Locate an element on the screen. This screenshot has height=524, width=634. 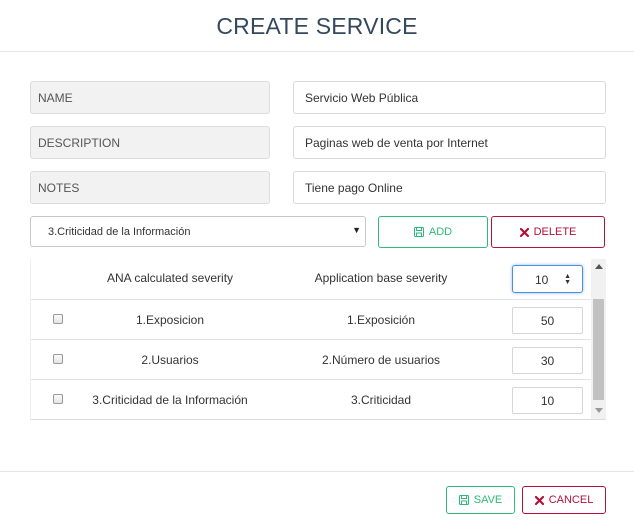
description-label: DESCRIPTION is located at coordinates (150, 142).